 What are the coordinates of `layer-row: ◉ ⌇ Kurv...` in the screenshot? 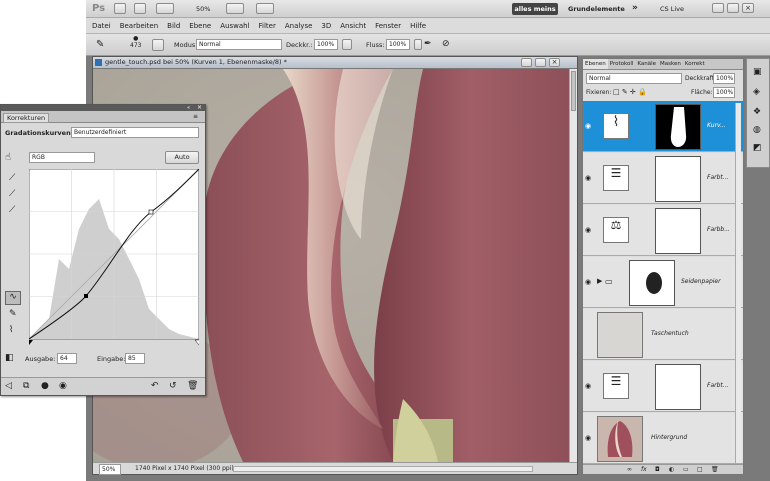 It's located at (663, 126).